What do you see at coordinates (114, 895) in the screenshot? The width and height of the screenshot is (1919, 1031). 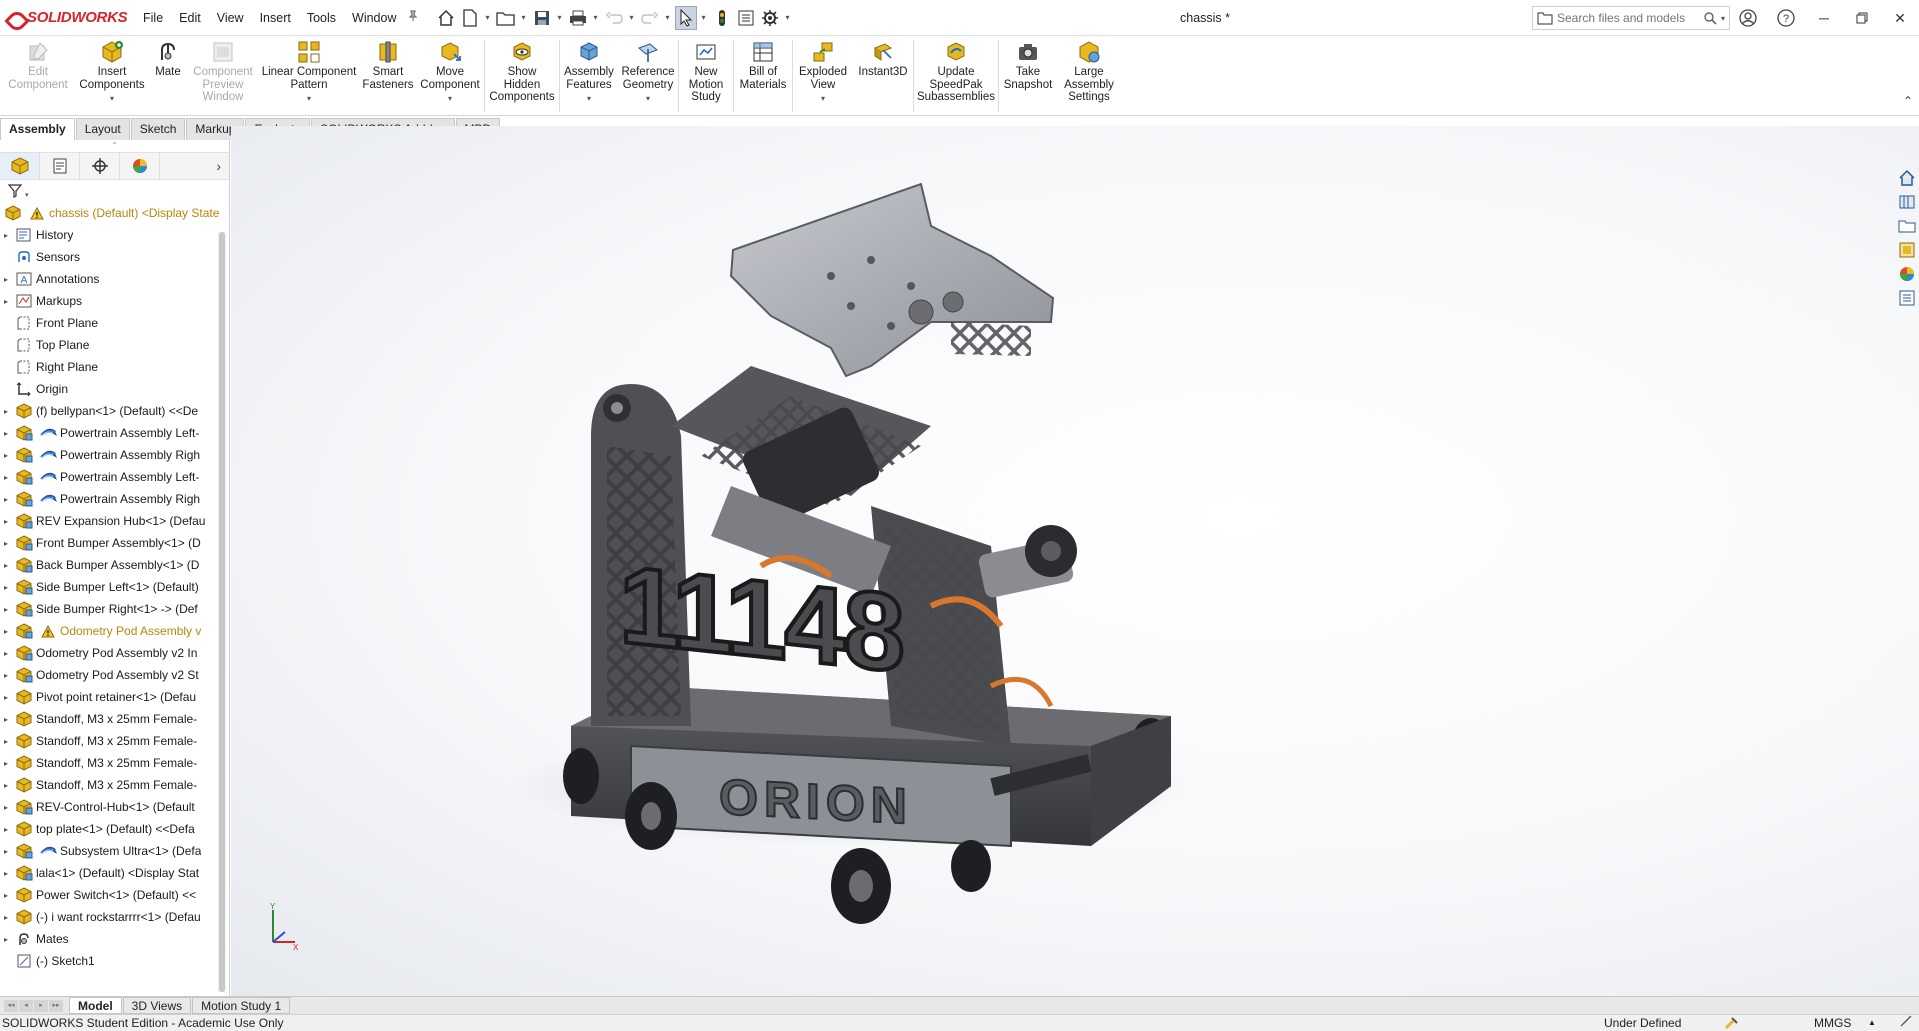 I see `tree-item: ▸ Power Switch<1> (Default) <<` at bounding box center [114, 895].